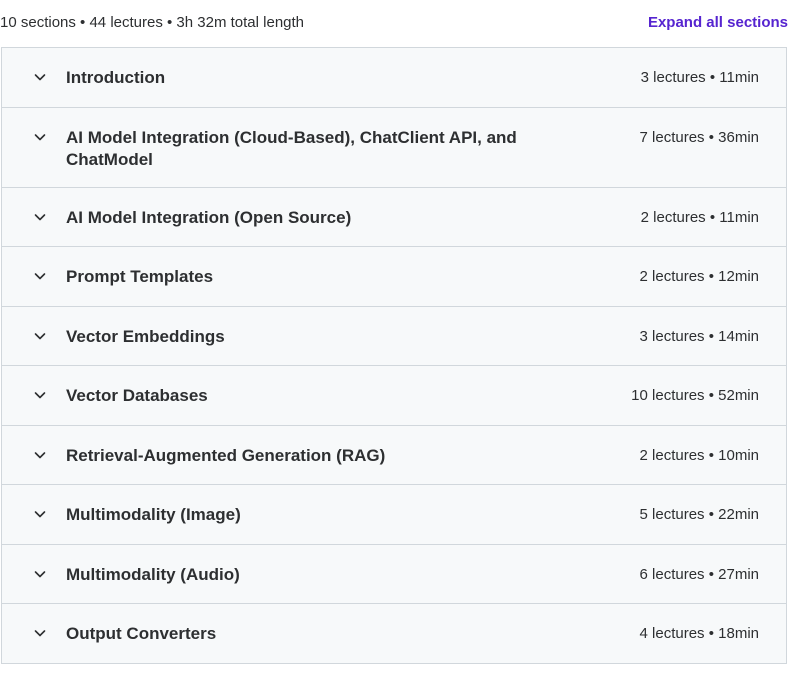 This screenshot has height=673, width=797. I want to click on section-meta: 4 lectures • 18min, so click(699, 633).